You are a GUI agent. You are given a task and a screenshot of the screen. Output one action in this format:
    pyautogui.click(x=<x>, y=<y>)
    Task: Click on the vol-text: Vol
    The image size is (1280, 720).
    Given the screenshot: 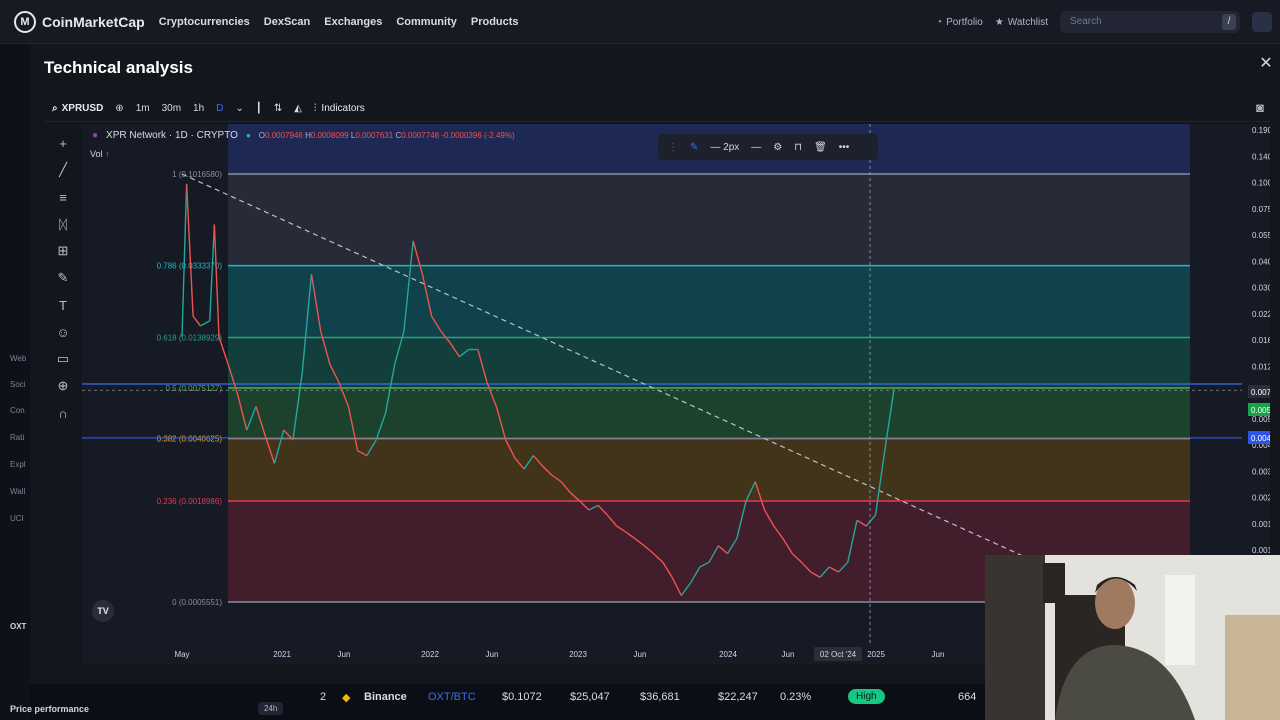 What is the action you would take?
    pyautogui.click(x=96, y=154)
    